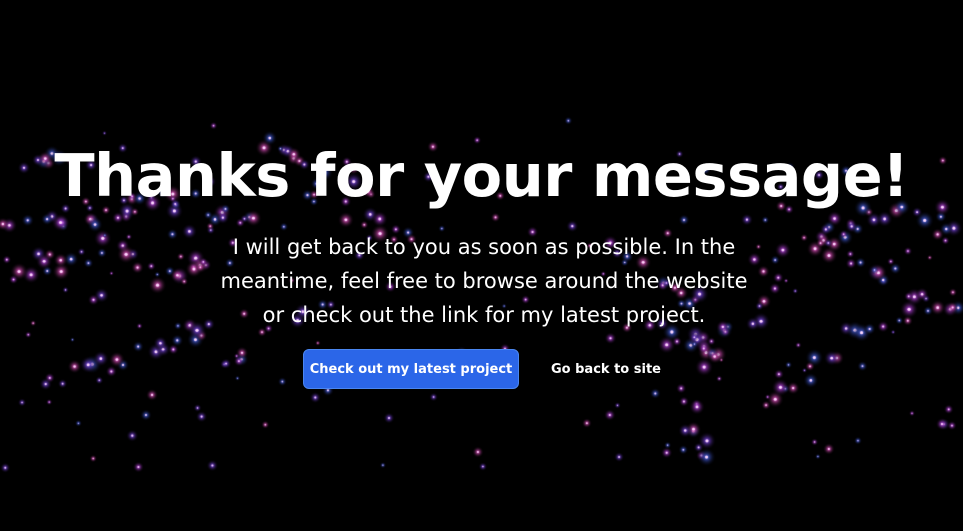  Describe the element at coordinates (606, 369) in the screenshot. I see `back-to-site-link: Go back to site` at that location.